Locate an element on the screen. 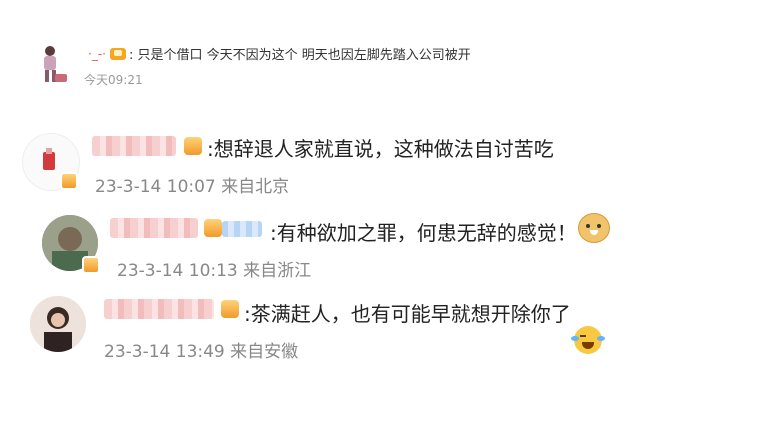 This screenshot has height=427, width=783. doge-icon is located at coordinates (594, 228).